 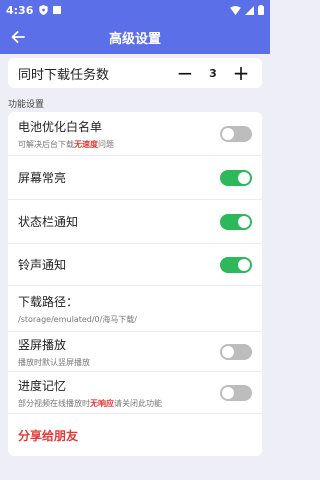 I want to click on increase-button: +, so click(x=241, y=73).